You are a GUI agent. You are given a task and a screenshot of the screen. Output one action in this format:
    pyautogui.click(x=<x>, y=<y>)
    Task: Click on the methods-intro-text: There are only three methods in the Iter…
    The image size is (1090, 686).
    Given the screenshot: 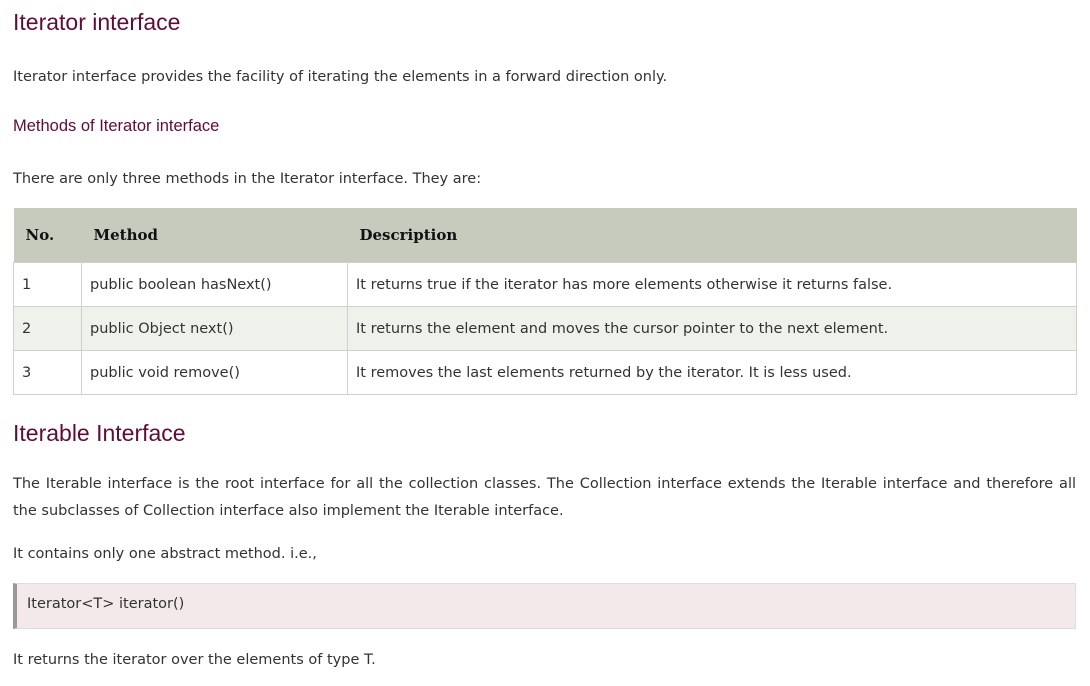 What is the action you would take?
    pyautogui.click(x=247, y=179)
    